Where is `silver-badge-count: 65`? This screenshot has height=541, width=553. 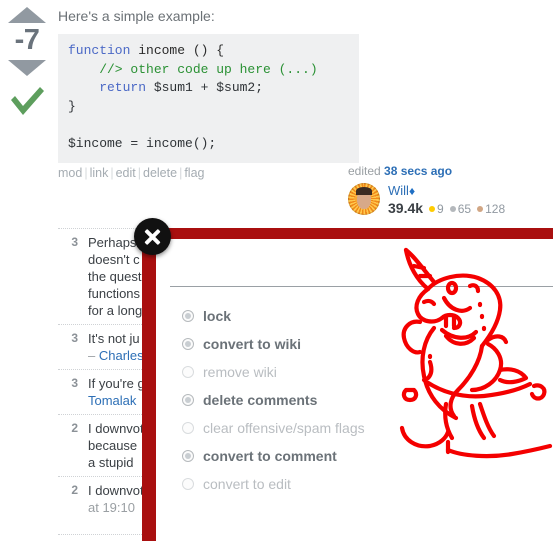
silver-badge-count: 65 is located at coordinates (464, 209).